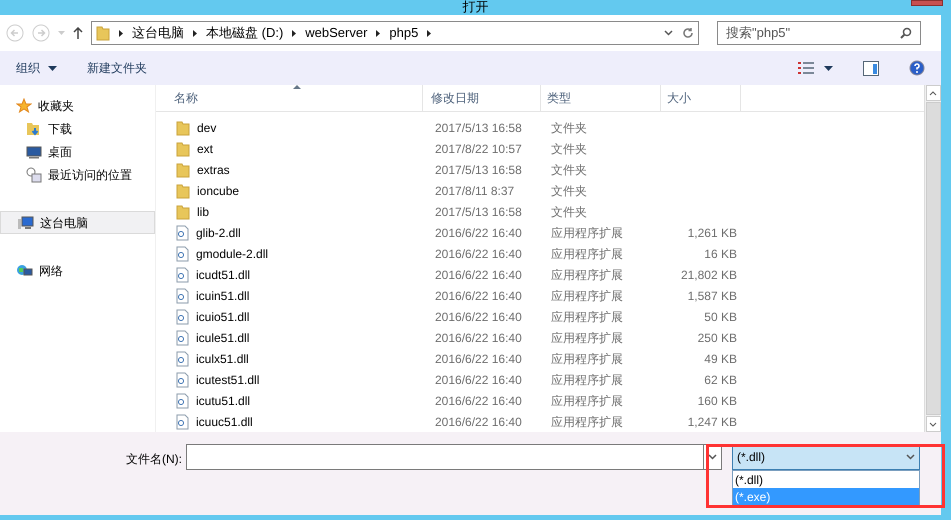  What do you see at coordinates (933, 93) in the screenshot?
I see `chevron-up-icon` at bounding box center [933, 93].